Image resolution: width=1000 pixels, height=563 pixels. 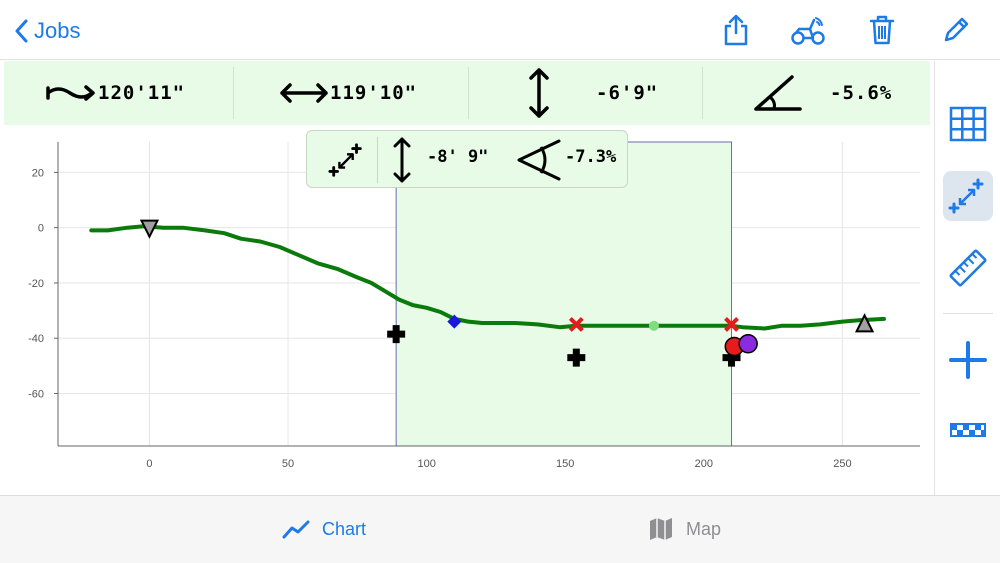 I want to click on x-tick-label: 250, so click(x=842, y=464).